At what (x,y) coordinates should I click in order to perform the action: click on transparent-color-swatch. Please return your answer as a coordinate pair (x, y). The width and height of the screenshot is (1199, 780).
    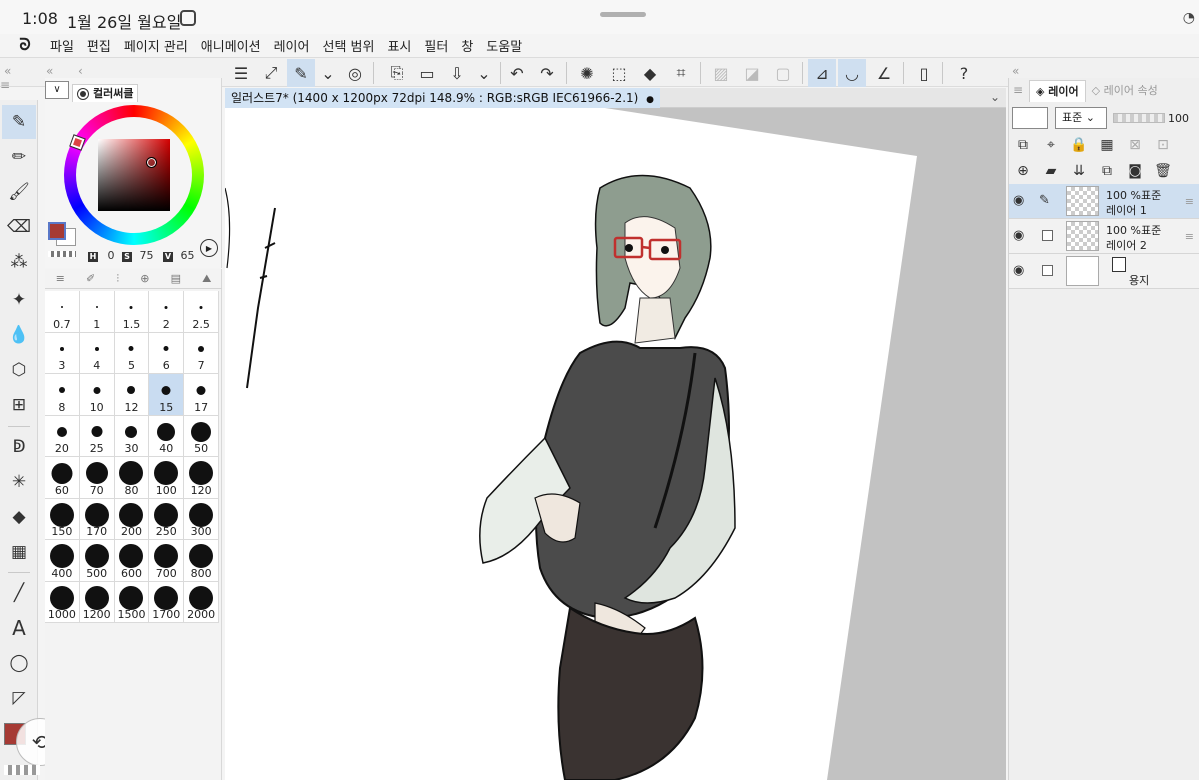
    Looking at the image, I should click on (22, 770).